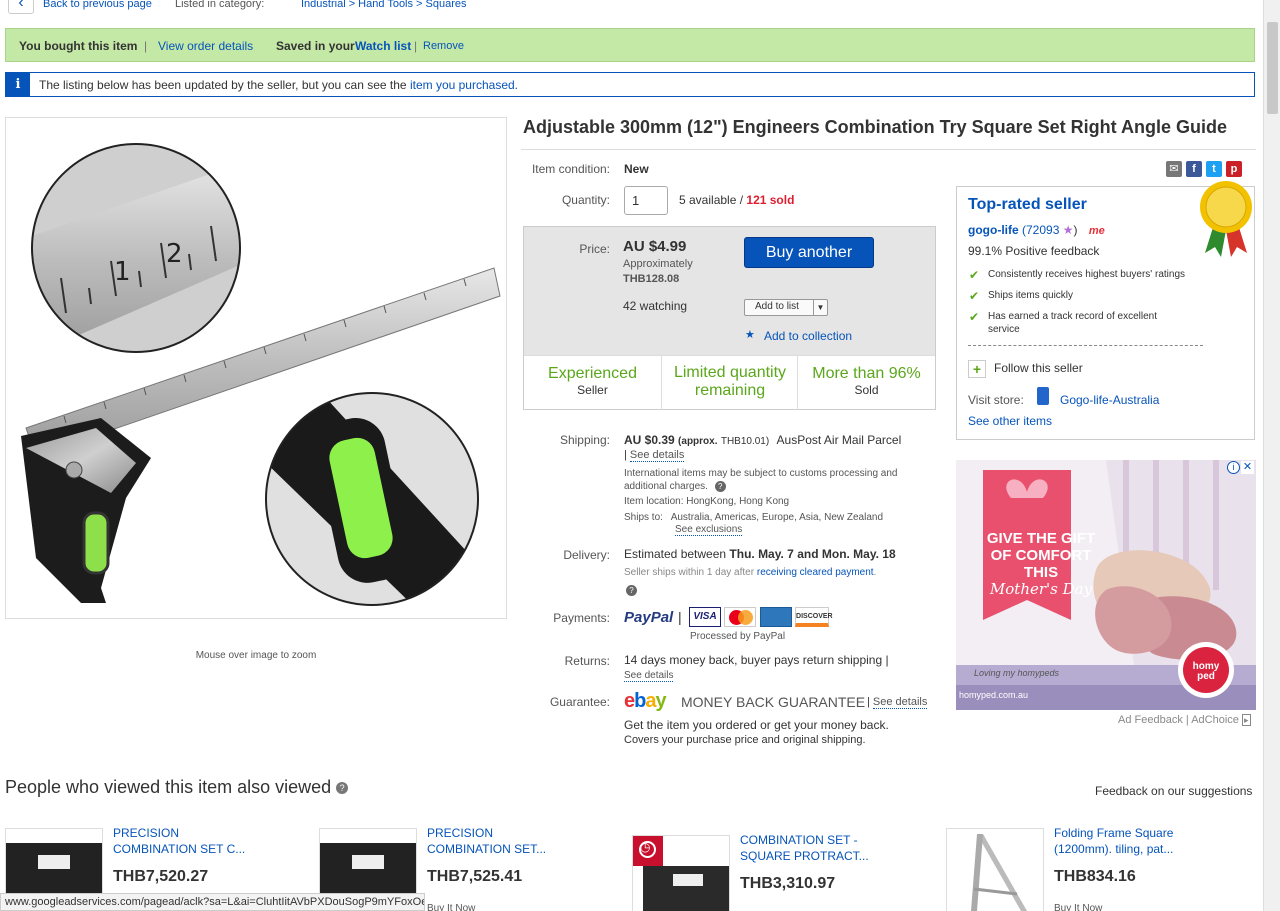 This screenshot has height=911, width=1280. What do you see at coordinates (586, 555) in the screenshot?
I see `delivery-label: Delivery:` at bounding box center [586, 555].